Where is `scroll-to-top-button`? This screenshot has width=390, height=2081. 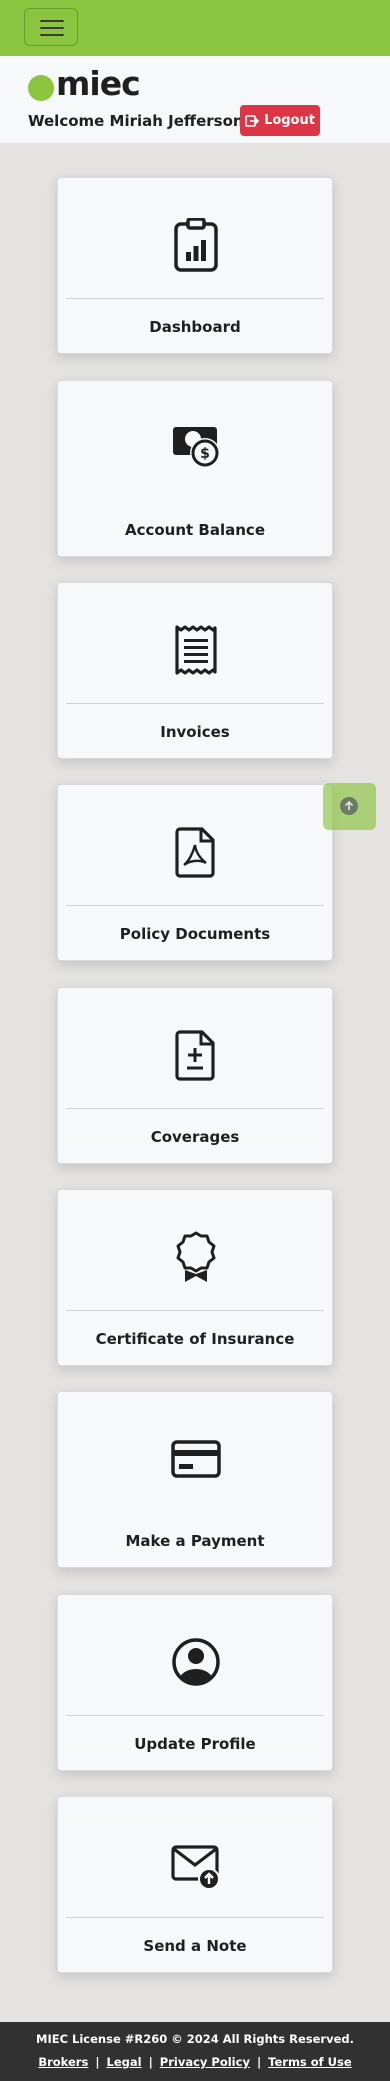
scroll-to-top-button is located at coordinates (349, 806).